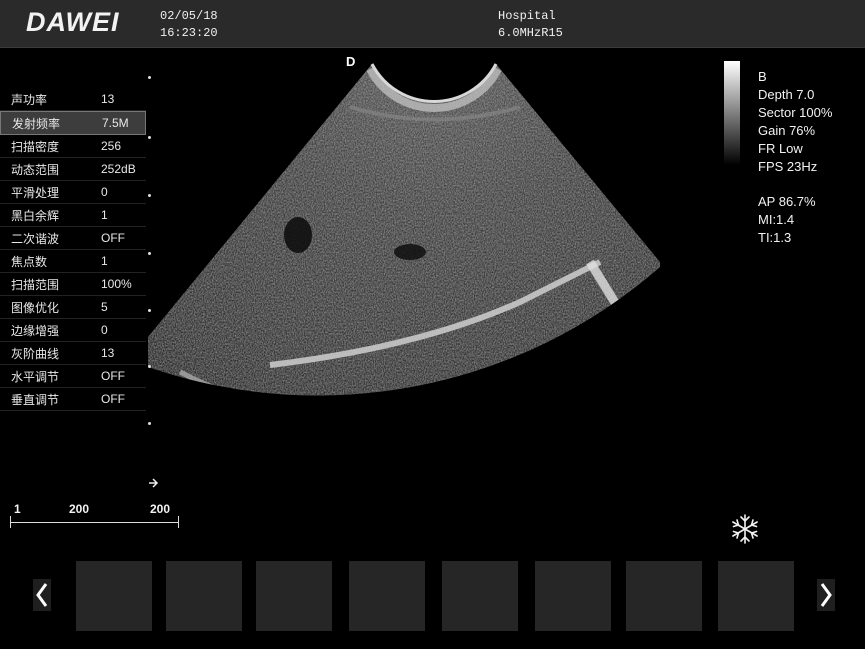  I want to click on info-fps: FPS 23Hz, so click(788, 166).